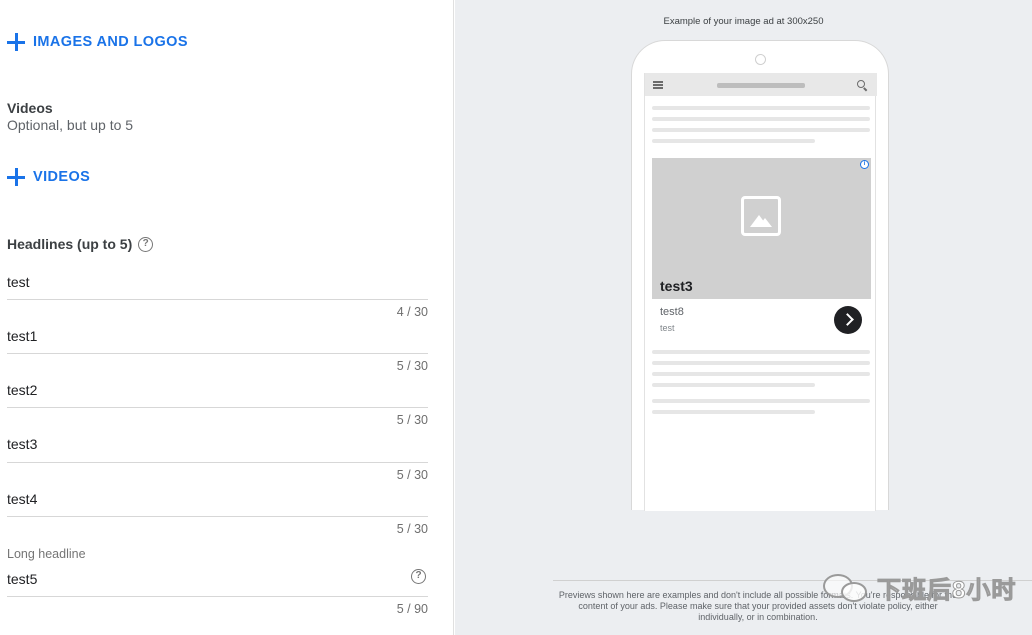 The height and width of the screenshot is (635, 1032). Describe the element at coordinates (847, 588) in the screenshot. I see `wechat-icon` at that location.